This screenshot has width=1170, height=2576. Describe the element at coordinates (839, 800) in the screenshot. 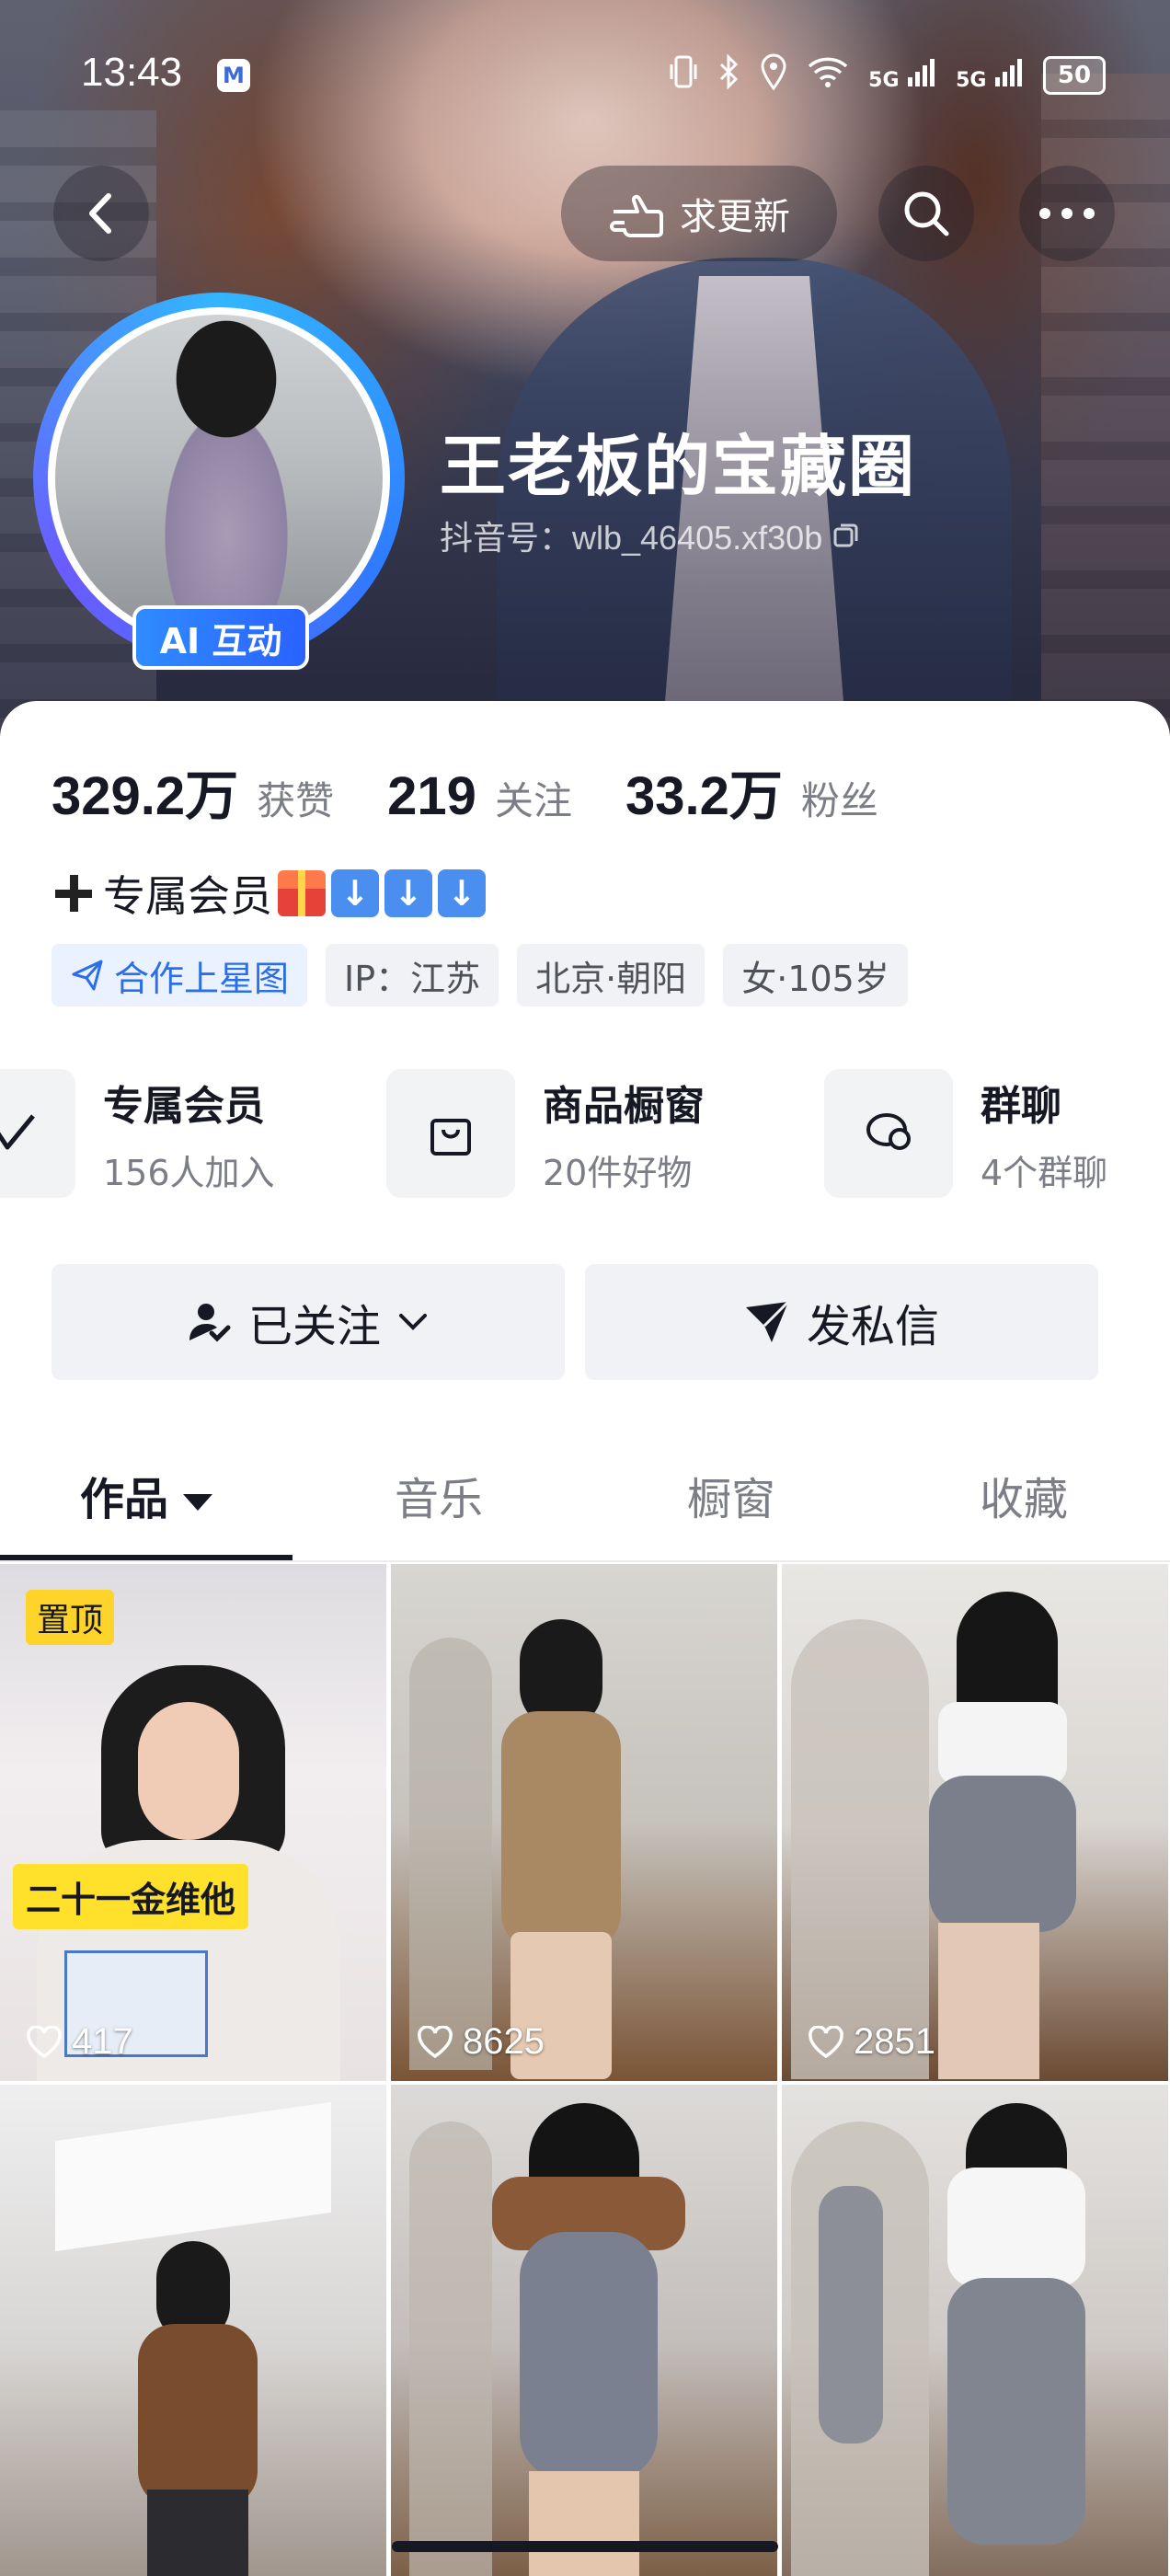

I see `followers-label: 粉丝` at that location.